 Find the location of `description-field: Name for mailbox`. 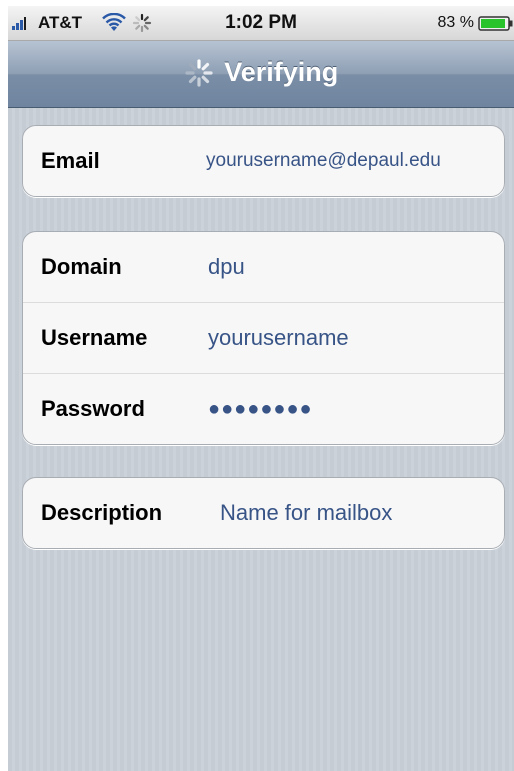

description-field: Name for mailbox is located at coordinates (306, 513).